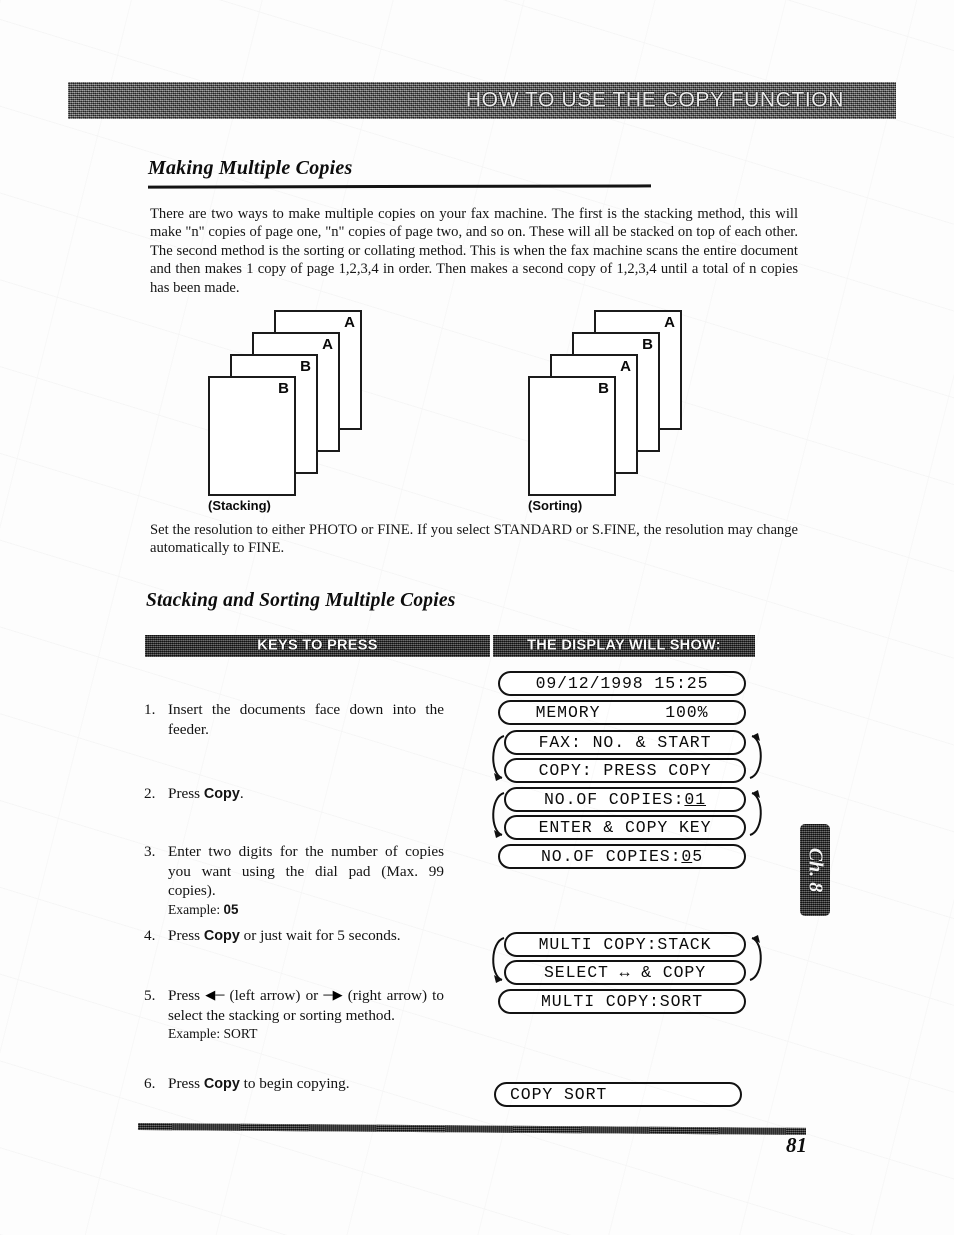  What do you see at coordinates (274, 995) in the screenshot?
I see `step-text-mid: (left arrow) or` at bounding box center [274, 995].